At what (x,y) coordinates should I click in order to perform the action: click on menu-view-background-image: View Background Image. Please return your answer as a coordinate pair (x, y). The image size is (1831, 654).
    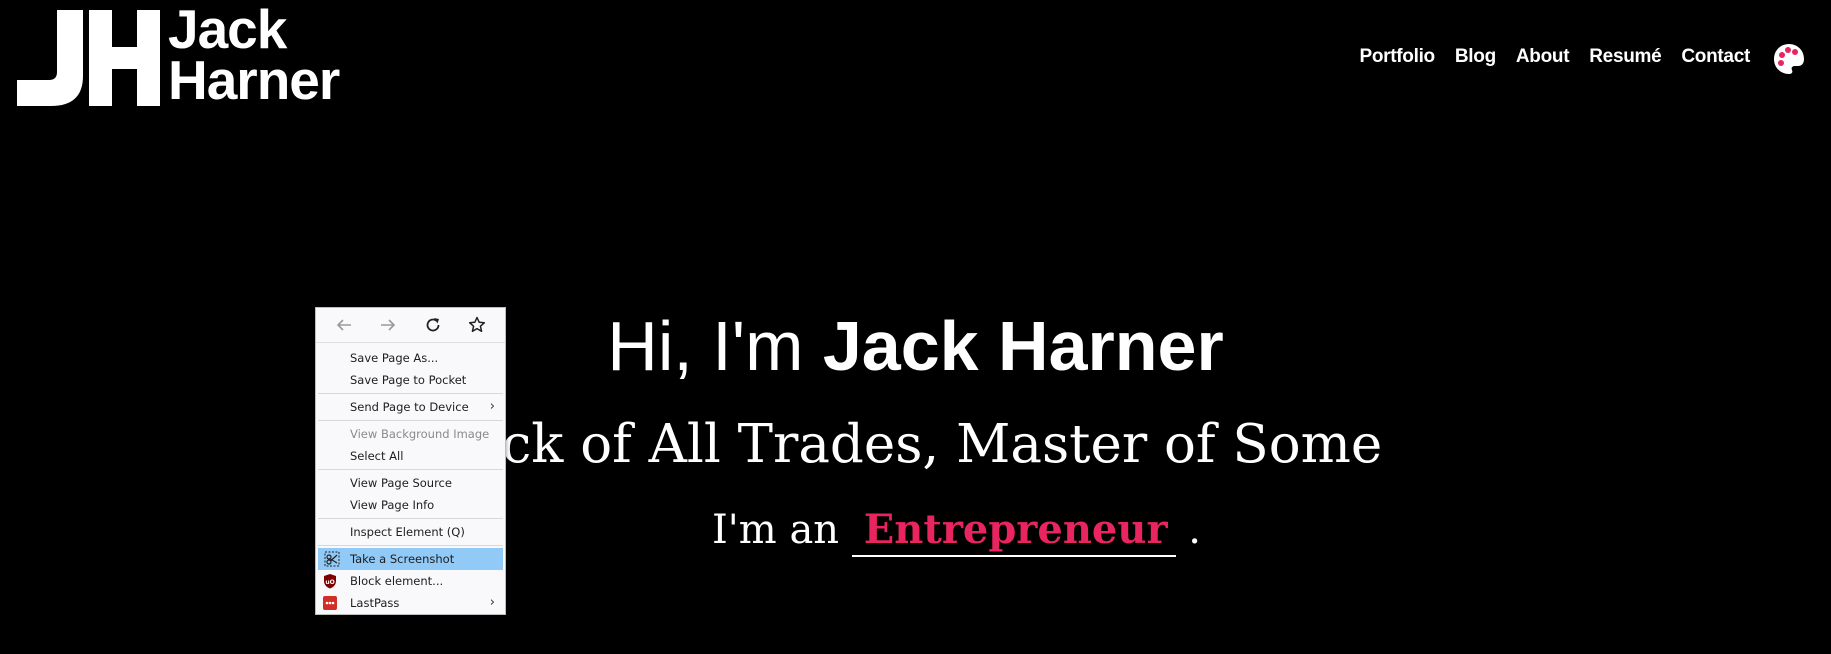
    Looking at the image, I should click on (410, 434).